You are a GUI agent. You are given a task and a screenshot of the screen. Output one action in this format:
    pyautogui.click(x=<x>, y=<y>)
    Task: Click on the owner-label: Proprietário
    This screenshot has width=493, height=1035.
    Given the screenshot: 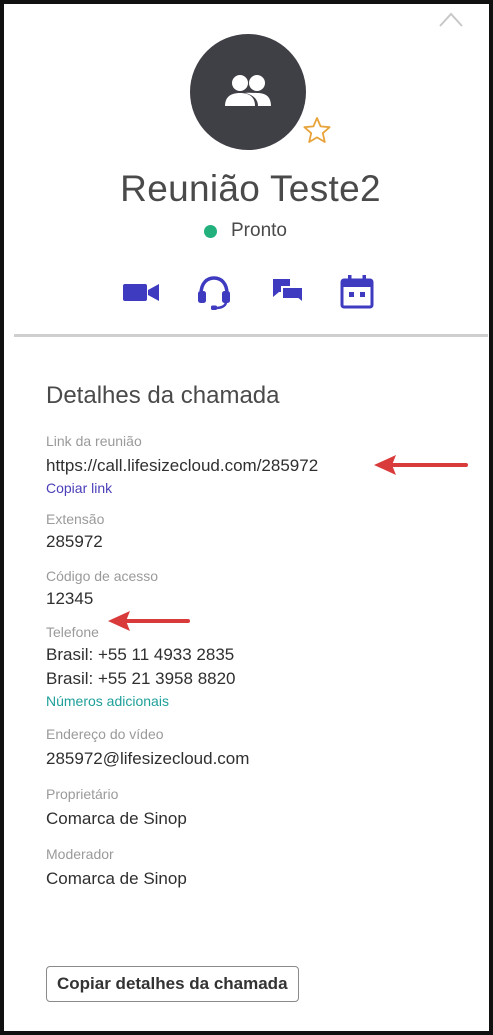 What is the action you would take?
    pyautogui.click(x=82, y=794)
    